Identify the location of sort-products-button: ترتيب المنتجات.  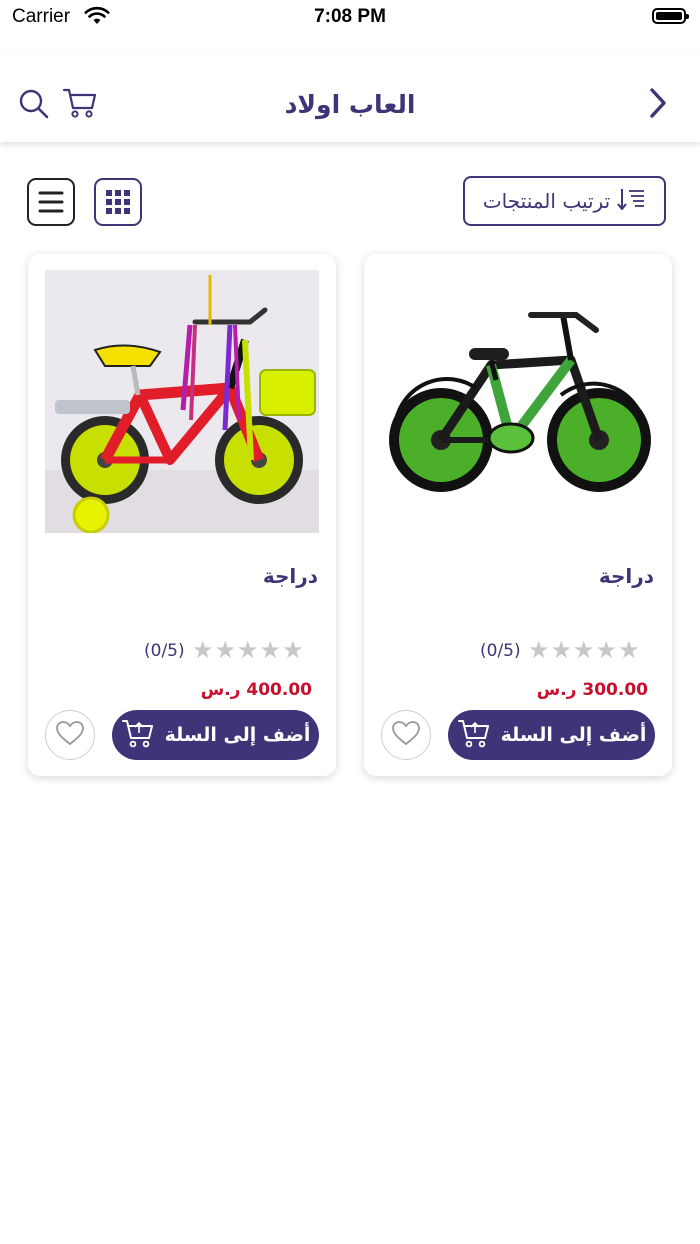
(564, 201).